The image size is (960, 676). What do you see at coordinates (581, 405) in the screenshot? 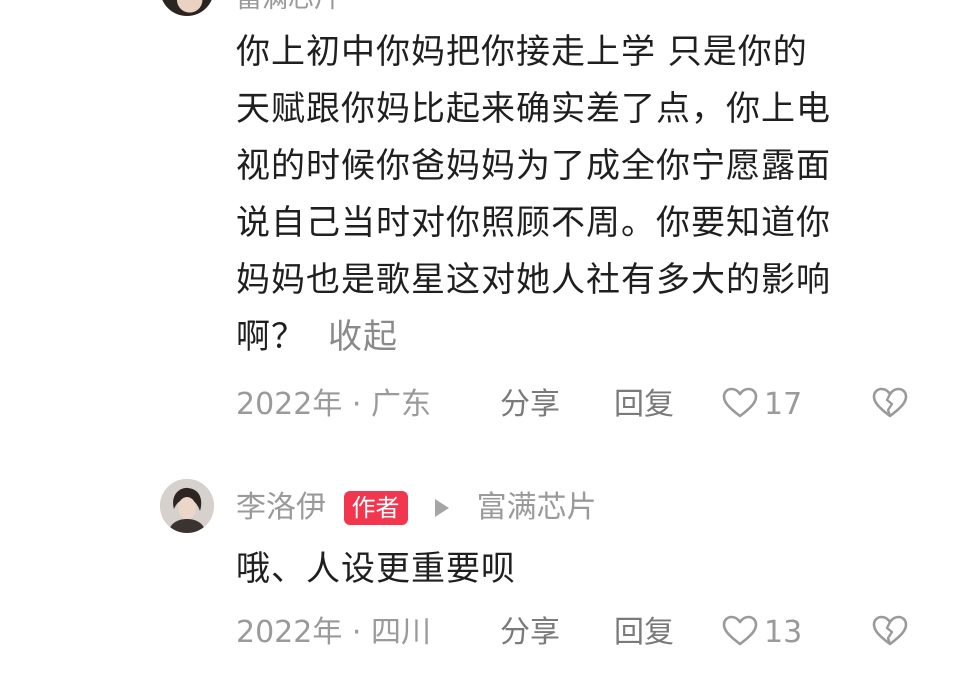
I see `comment-meta-row: 2022年 · 广东 分享 回复 17` at bounding box center [581, 405].